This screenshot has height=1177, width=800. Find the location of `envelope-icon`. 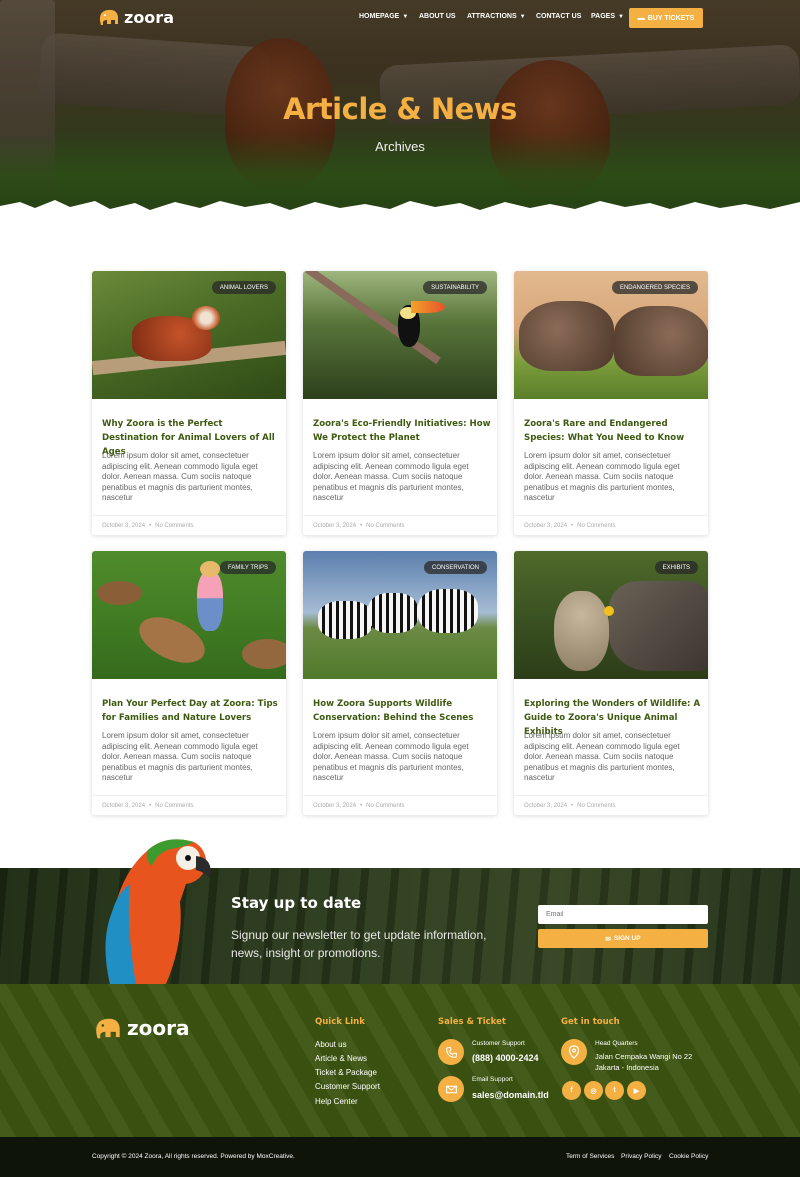

envelope-icon is located at coordinates (451, 1089).